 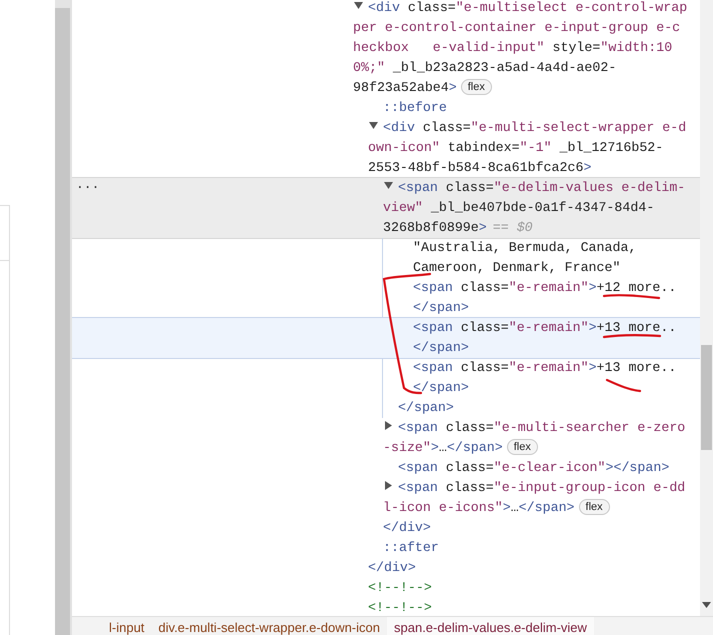 What do you see at coordinates (528, 7) in the screenshot?
I see `code-line: <div class="e-multiselect e-control-wrap` at bounding box center [528, 7].